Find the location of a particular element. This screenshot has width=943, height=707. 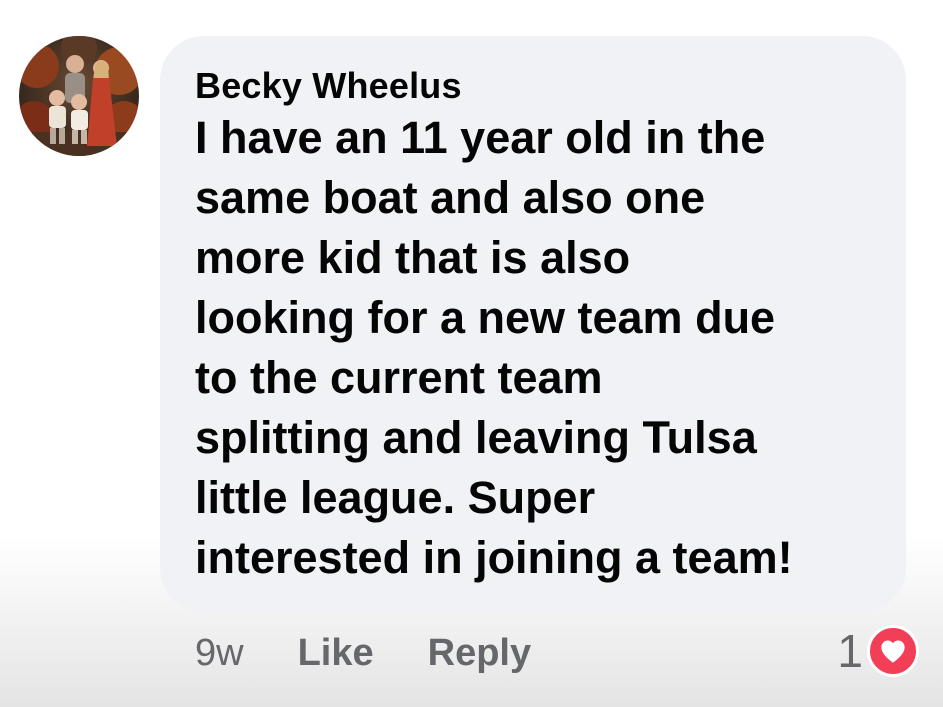

heart-icon is located at coordinates (893, 651).